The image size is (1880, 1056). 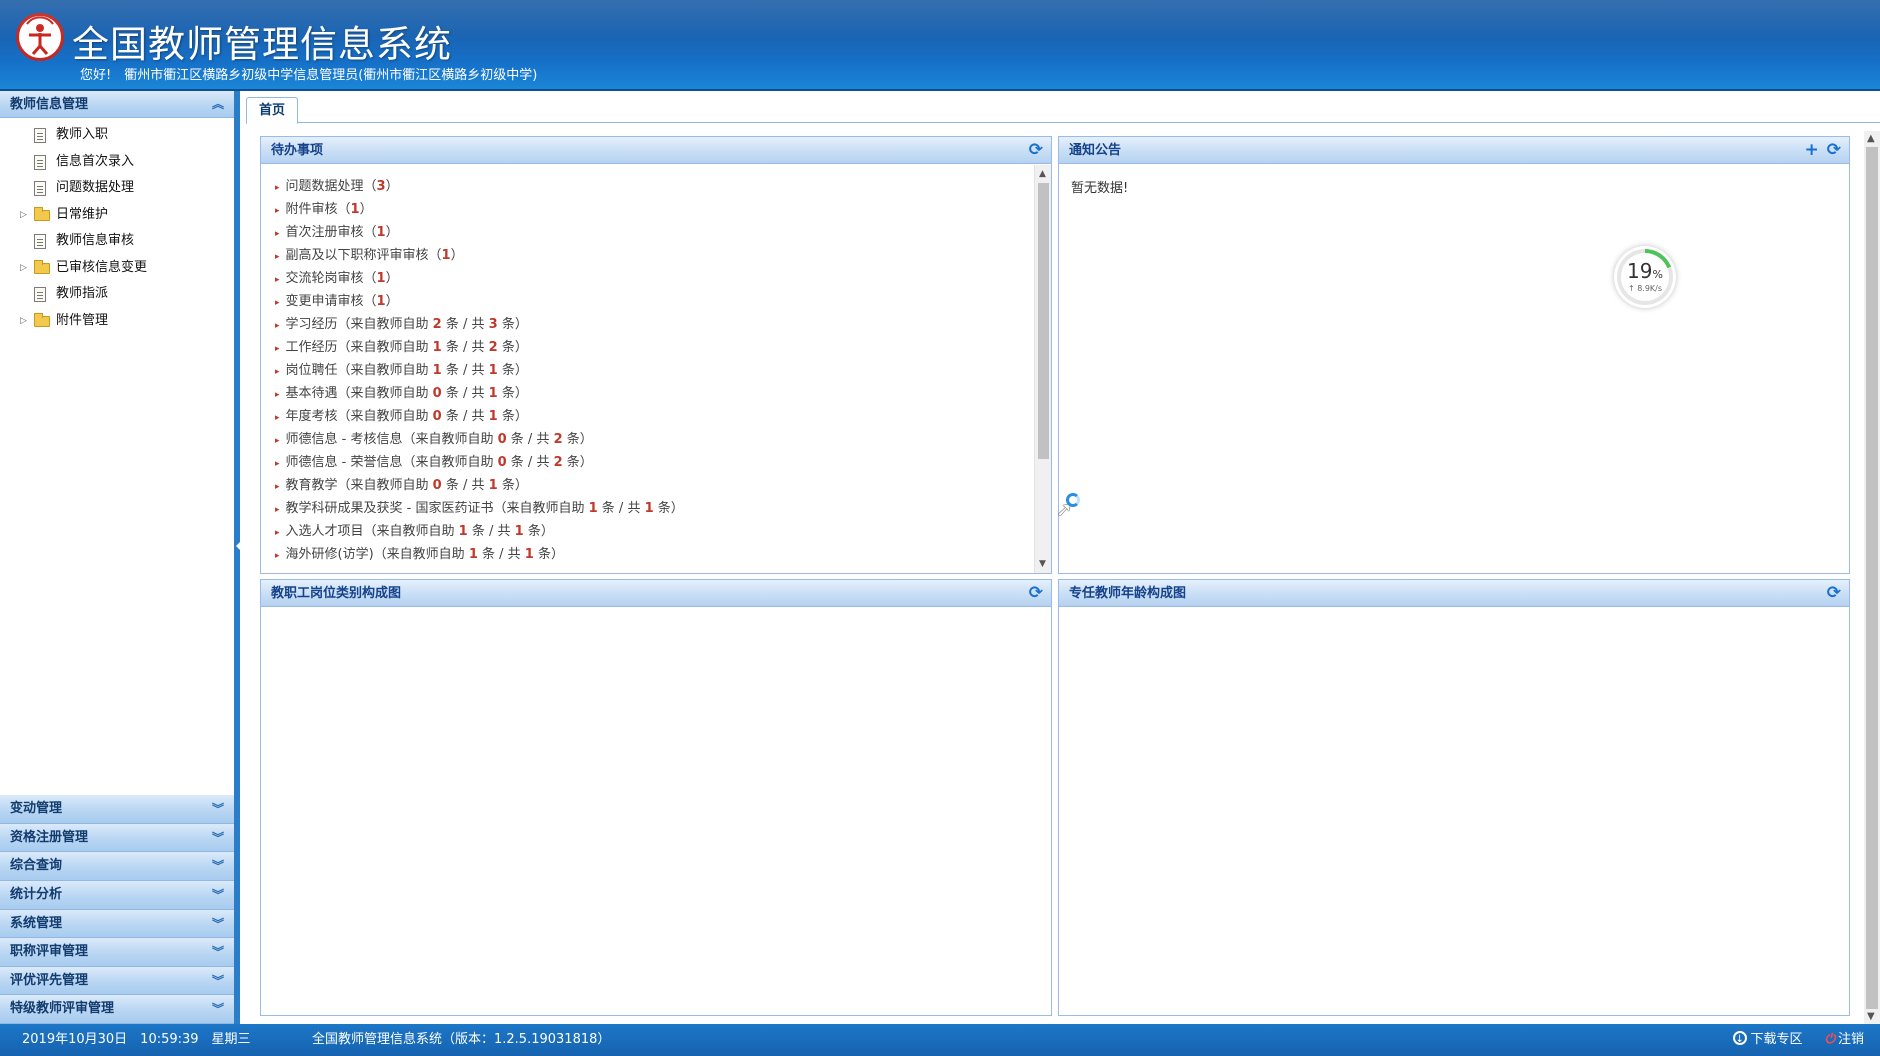 I want to click on section-awards: 评优评先管理 ︾, so click(x=117, y=981).